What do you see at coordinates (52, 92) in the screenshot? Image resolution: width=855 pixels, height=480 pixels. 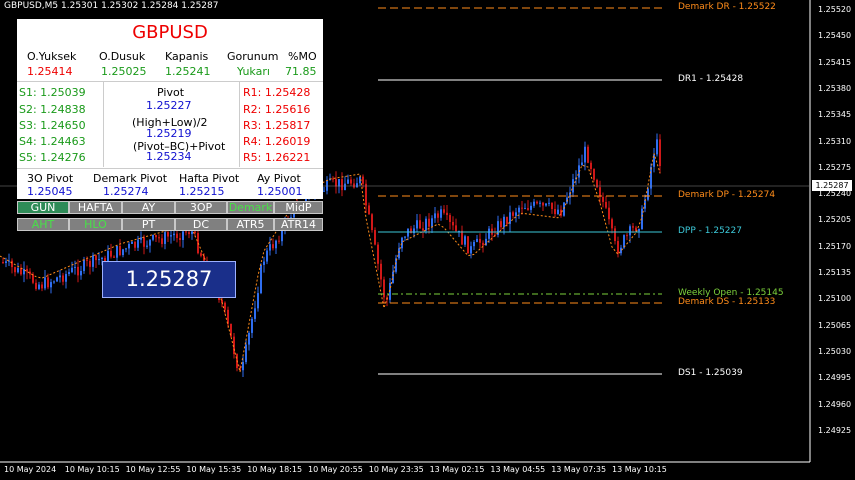 I see `support-1: S1: 1.25039` at bounding box center [52, 92].